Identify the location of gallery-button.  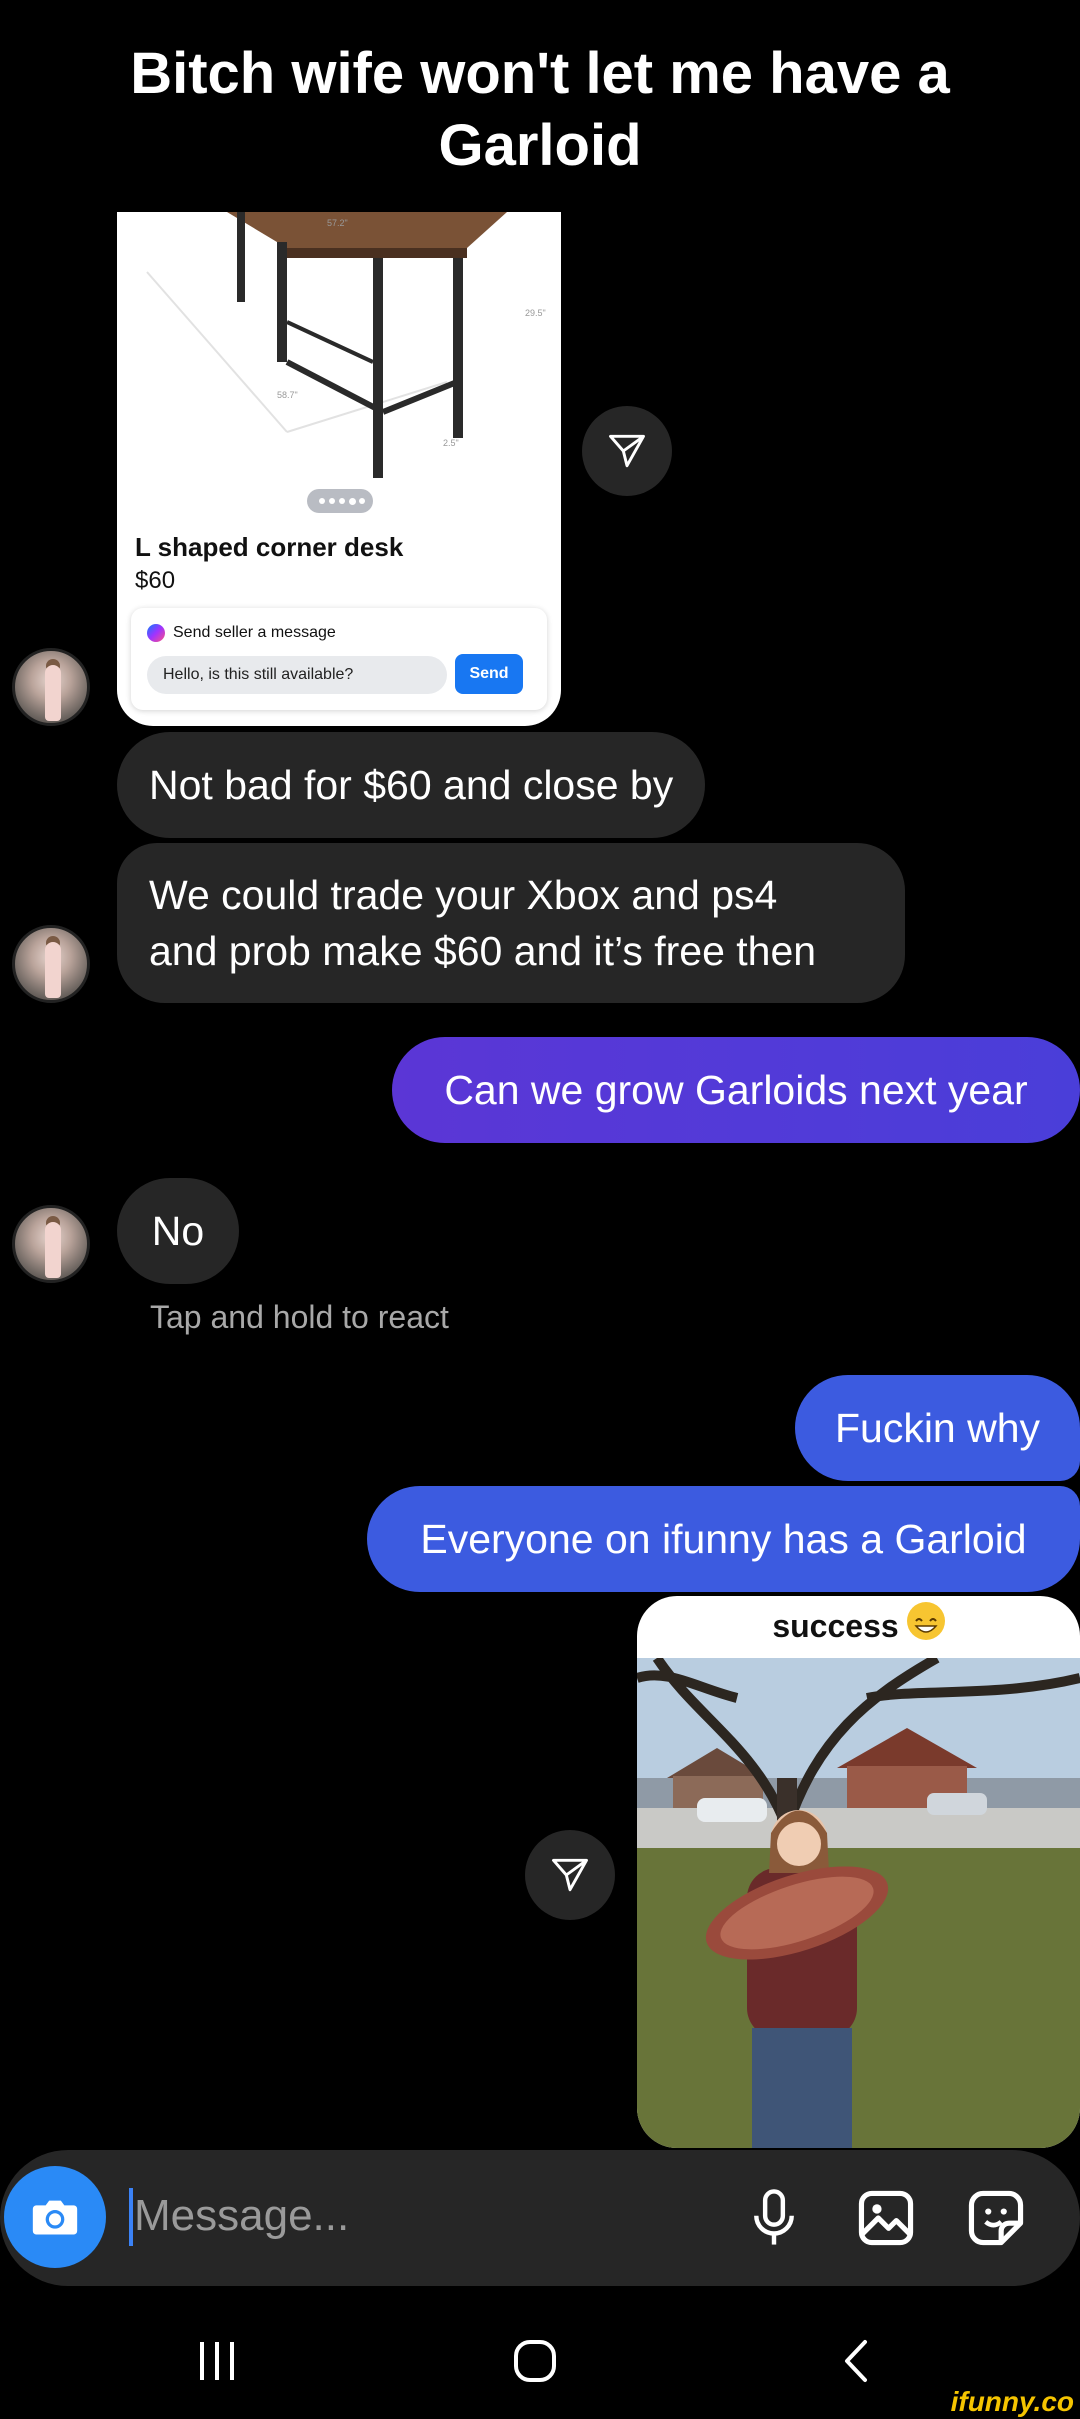
(886, 2218).